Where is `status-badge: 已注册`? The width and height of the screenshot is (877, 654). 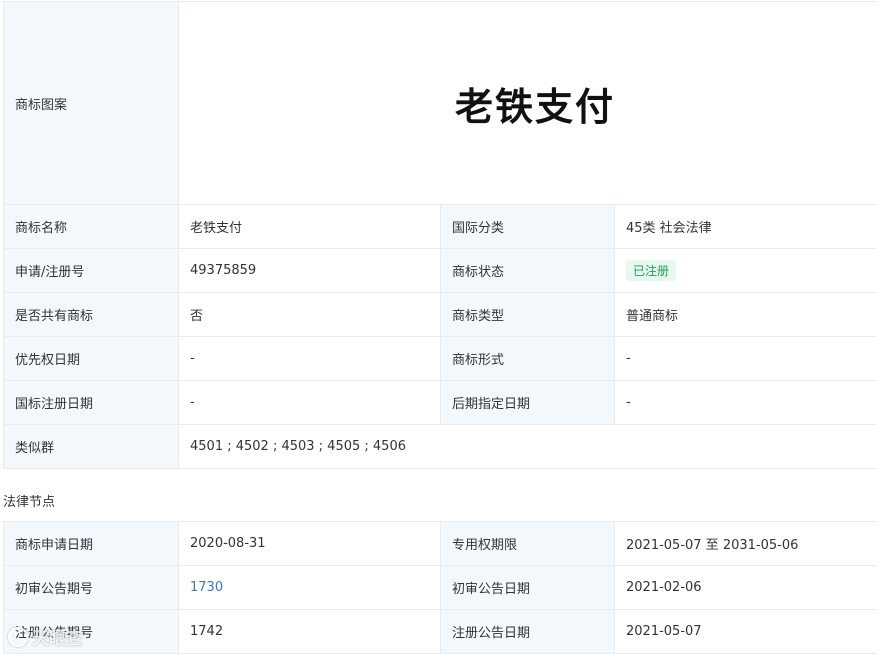 status-badge: 已注册 is located at coordinates (651, 270).